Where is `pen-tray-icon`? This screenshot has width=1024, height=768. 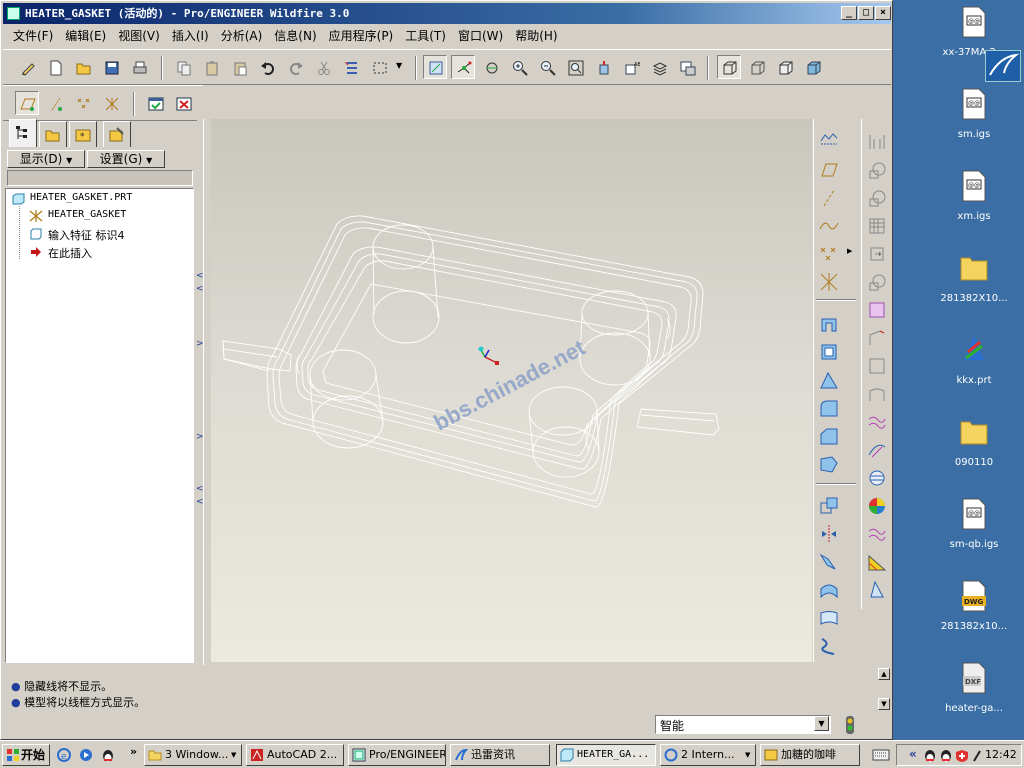 pen-tray-icon is located at coordinates (977, 756).